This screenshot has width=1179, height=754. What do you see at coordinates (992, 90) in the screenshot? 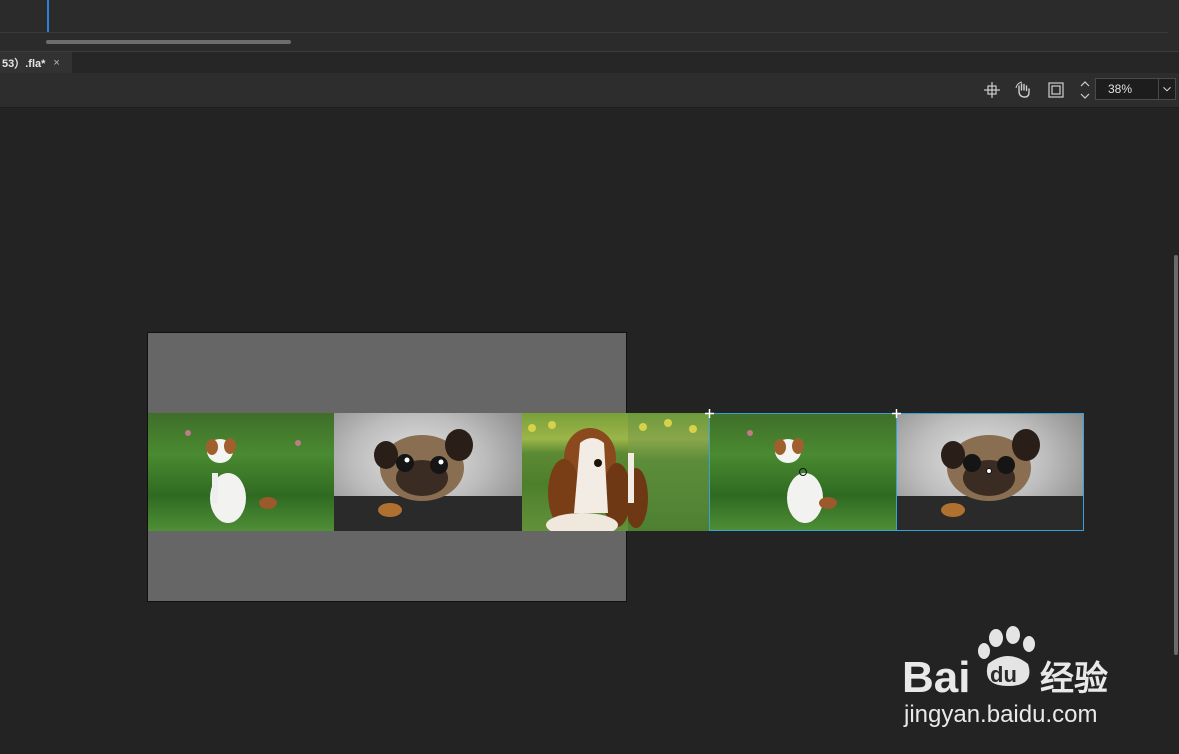
I see `snap-icon` at bounding box center [992, 90].